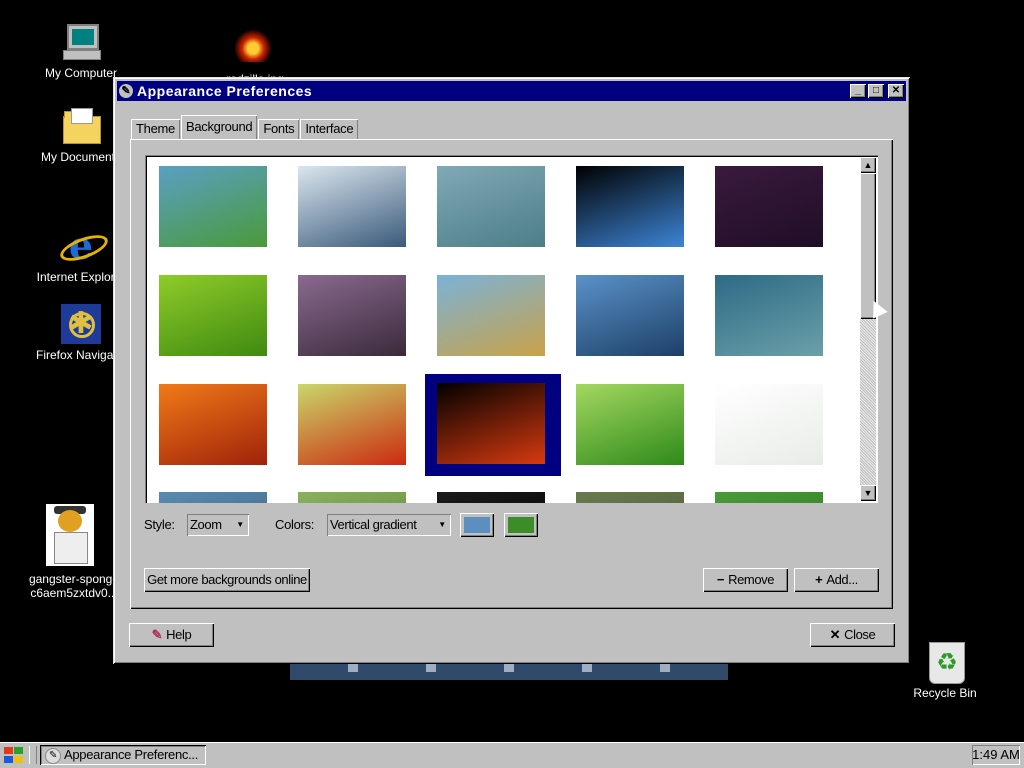 This screenshot has height=768, width=1024. Describe the element at coordinates (13, 755) in the screenshot. I see `start-menu-logo-icon` at that location.